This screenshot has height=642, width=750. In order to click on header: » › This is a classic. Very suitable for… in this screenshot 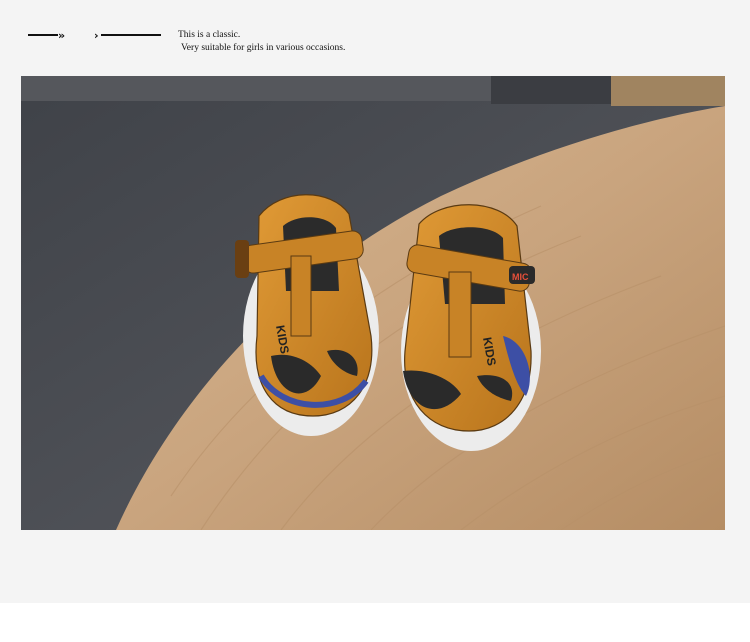, I will do `click(375, 38)`.